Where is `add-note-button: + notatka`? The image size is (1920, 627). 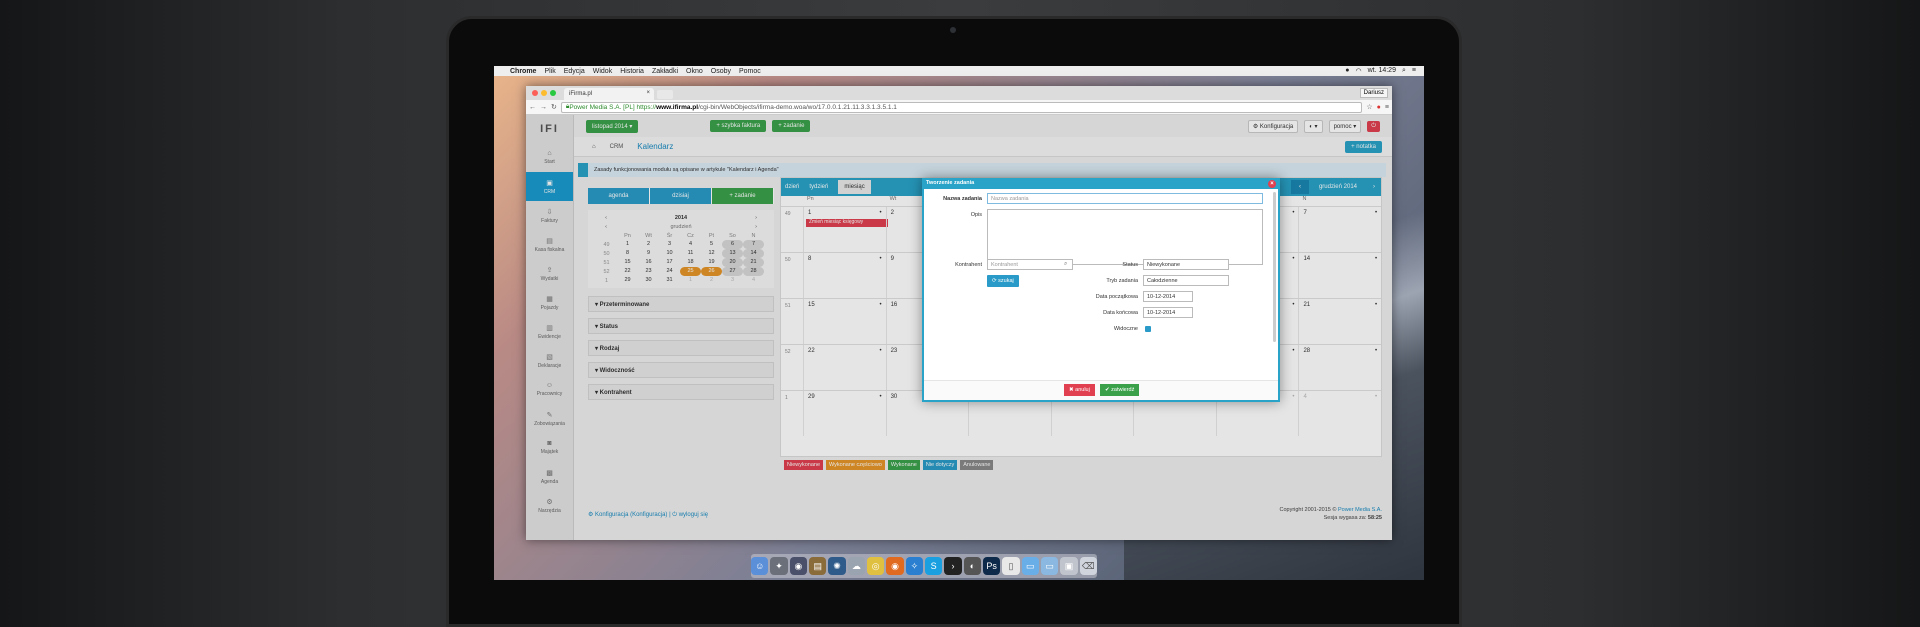
add-note-button: + notatka is located at coordinates (1363, 146).